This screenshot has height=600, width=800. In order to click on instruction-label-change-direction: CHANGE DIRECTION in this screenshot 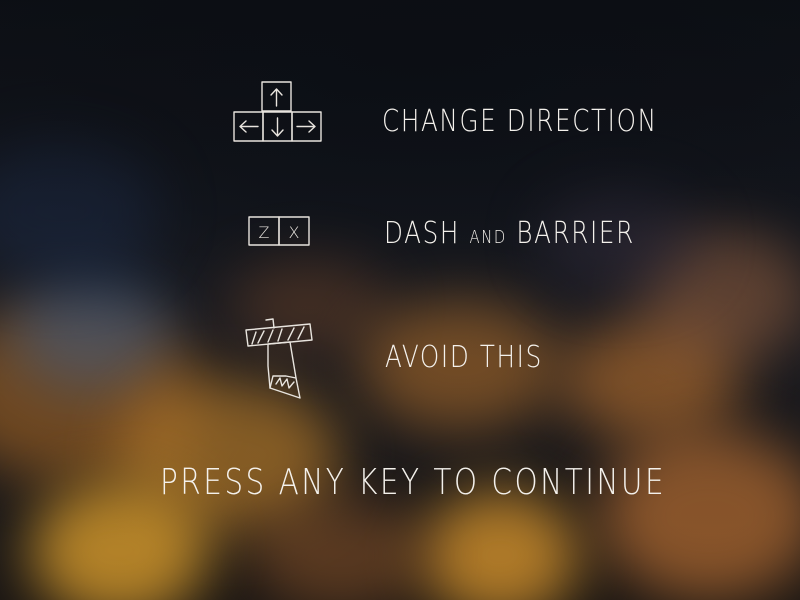, I will do `click(520, 121)`.